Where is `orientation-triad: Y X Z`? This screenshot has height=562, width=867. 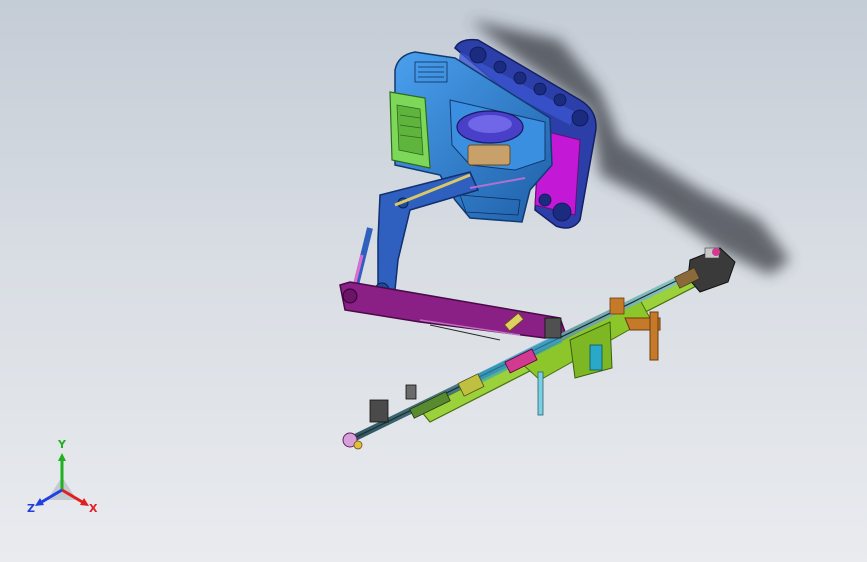
orientation-triad: Y X Z is located at coordinates (67, 482).